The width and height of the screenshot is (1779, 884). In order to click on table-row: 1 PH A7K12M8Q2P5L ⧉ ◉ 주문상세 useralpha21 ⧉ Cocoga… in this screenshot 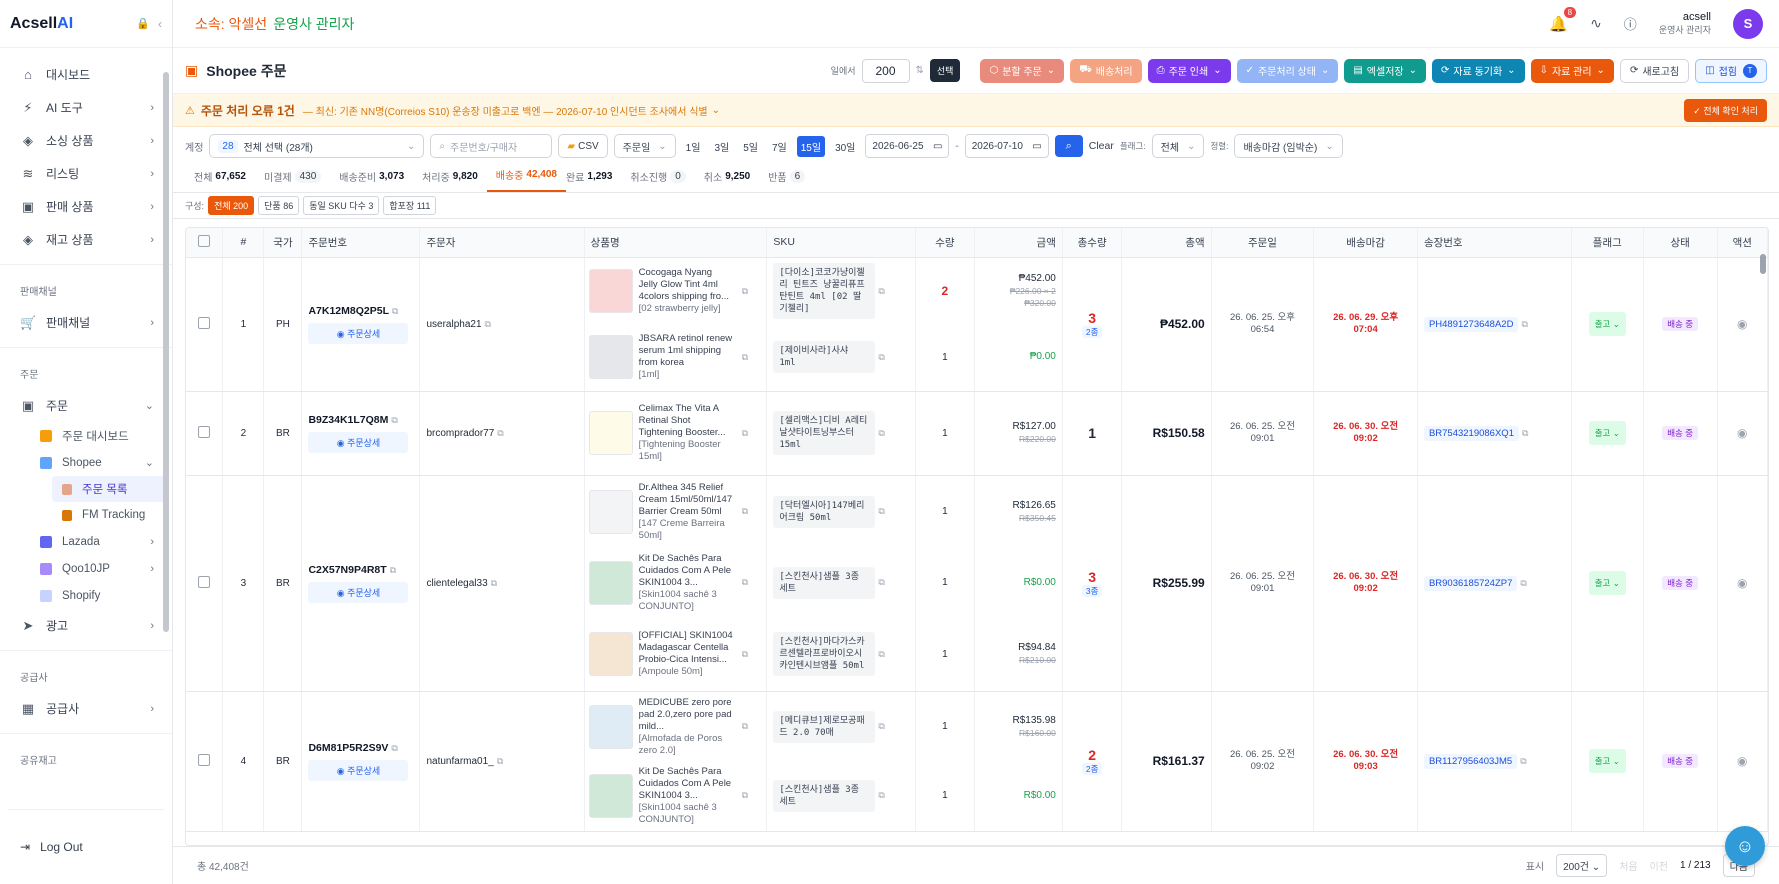, I will do `click(977, 324)`.